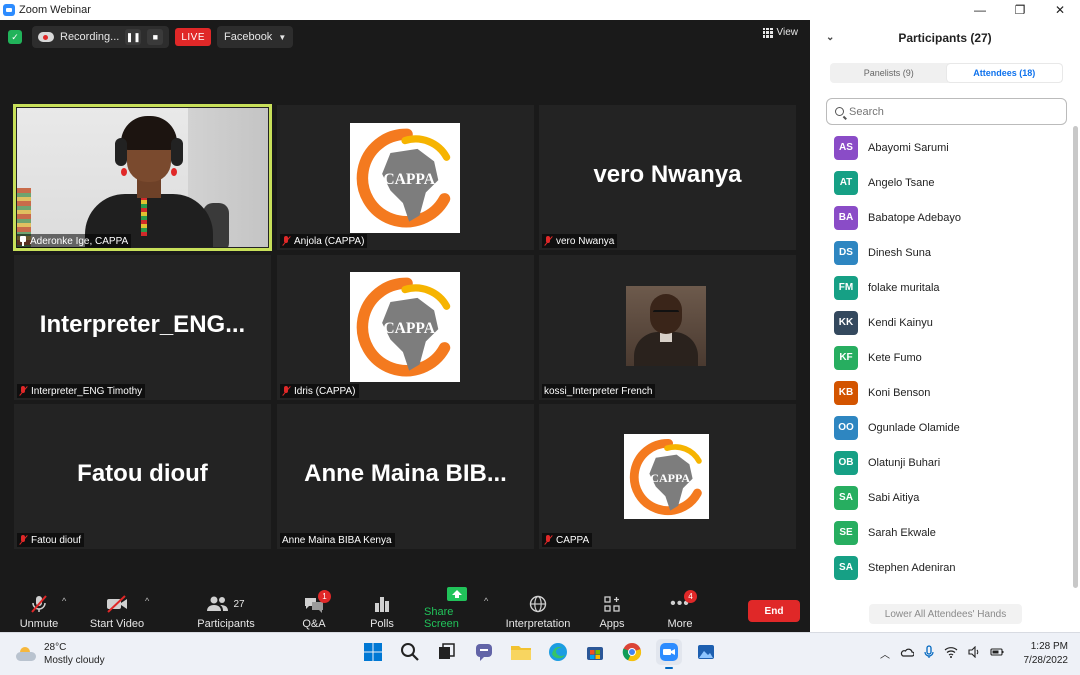  What do you see at coordinates (329, 241) in the screenshot?
I see `participant-name: Anjola (CAPPA)` at bounding box center [329, 241].